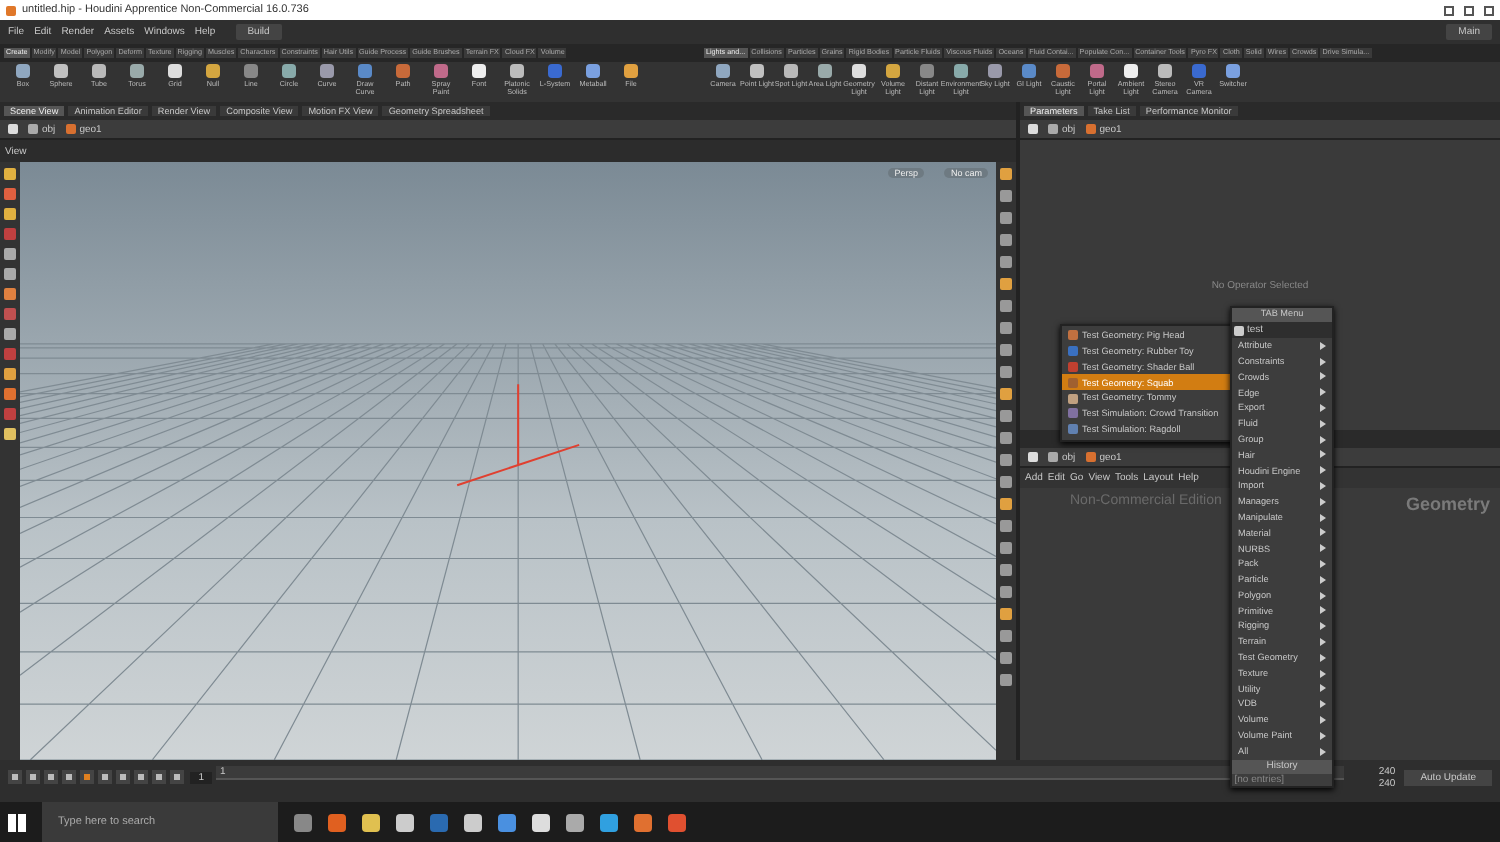 This screenshot has width=1500, height=842. I want to click on network-context-label: Geometry, so click(1447, 504).